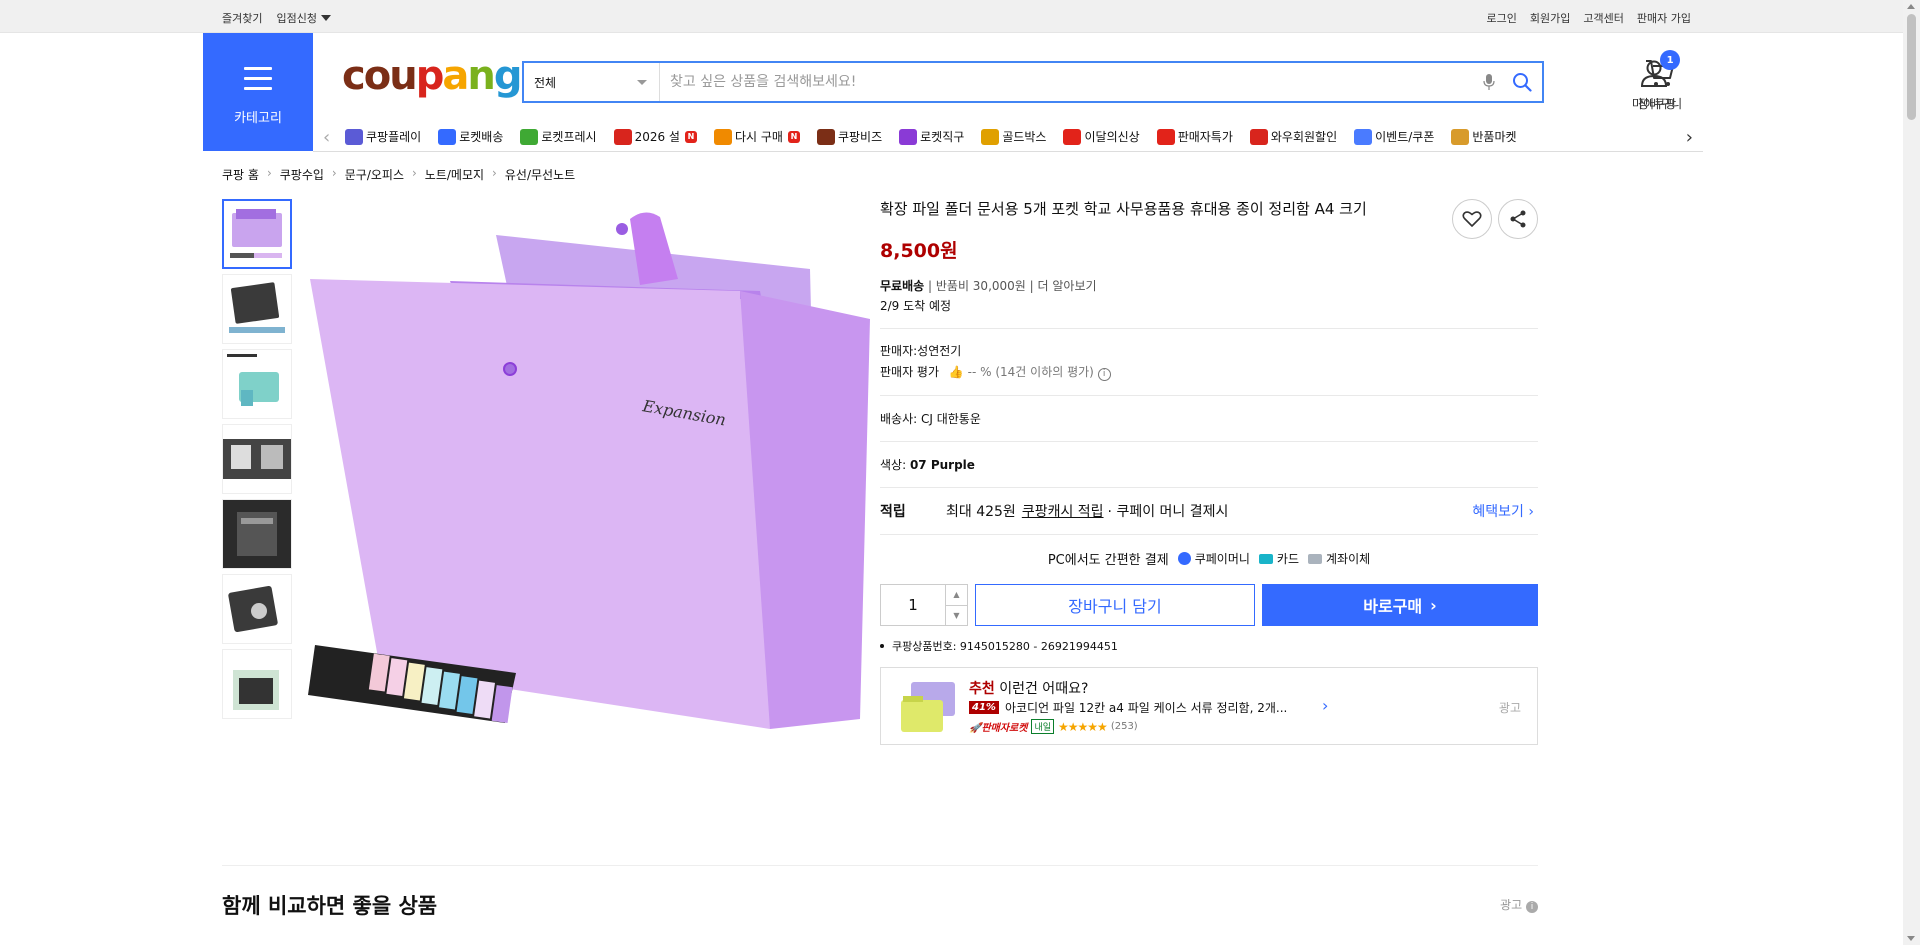 This screenshot has width=1920, height=945. What do you see at coordinates (540, 174) in the screenshot?
I see `breadcrumb-item: 유선/무선노트` at bounding box center [540, 174].